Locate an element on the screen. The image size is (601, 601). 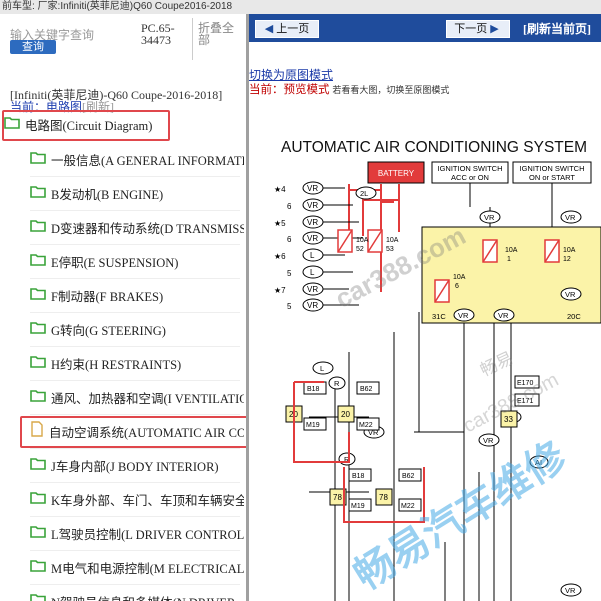
tree-item-label: J车身内部(J BODY INTERIOR) is located at coordinates (135, 466).